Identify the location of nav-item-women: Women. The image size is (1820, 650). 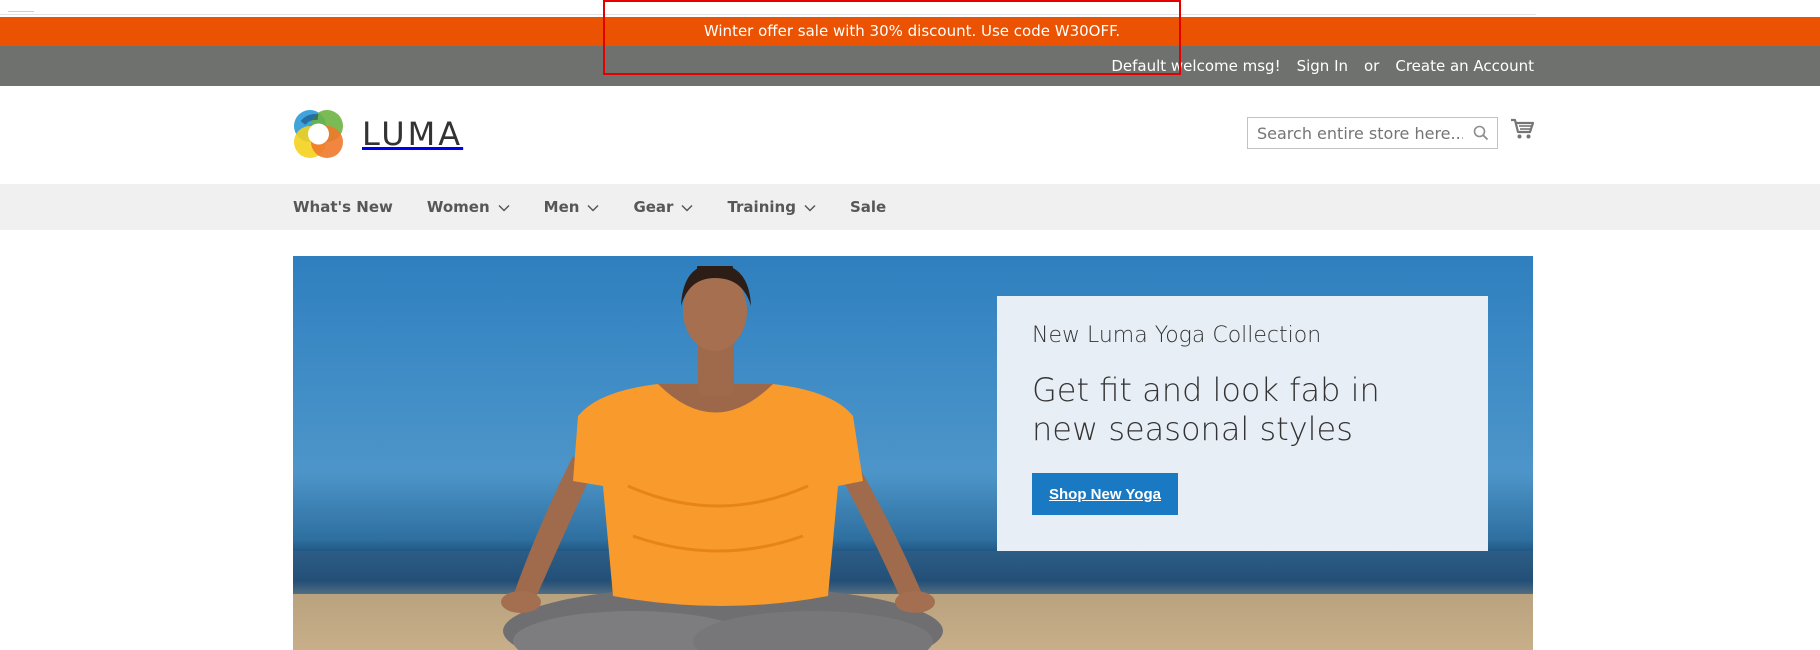
(468, 207).